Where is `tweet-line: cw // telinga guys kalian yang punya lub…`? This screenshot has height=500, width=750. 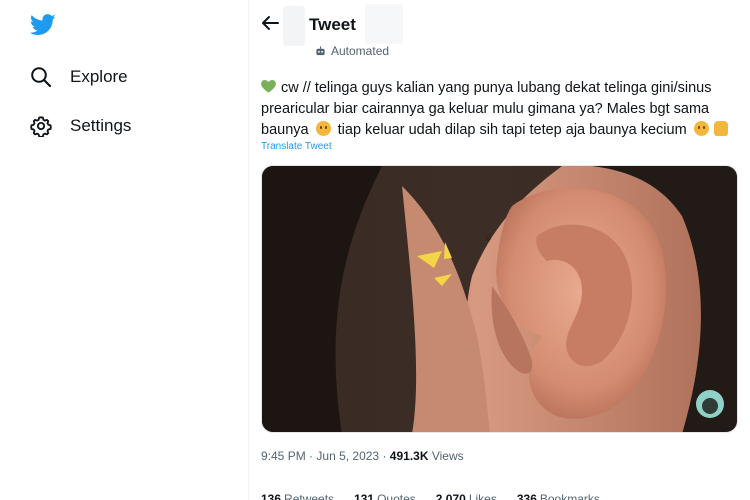
tweet-line: cw // telinga guys kalian yang punya lub… is located at coordinates (502, 88).